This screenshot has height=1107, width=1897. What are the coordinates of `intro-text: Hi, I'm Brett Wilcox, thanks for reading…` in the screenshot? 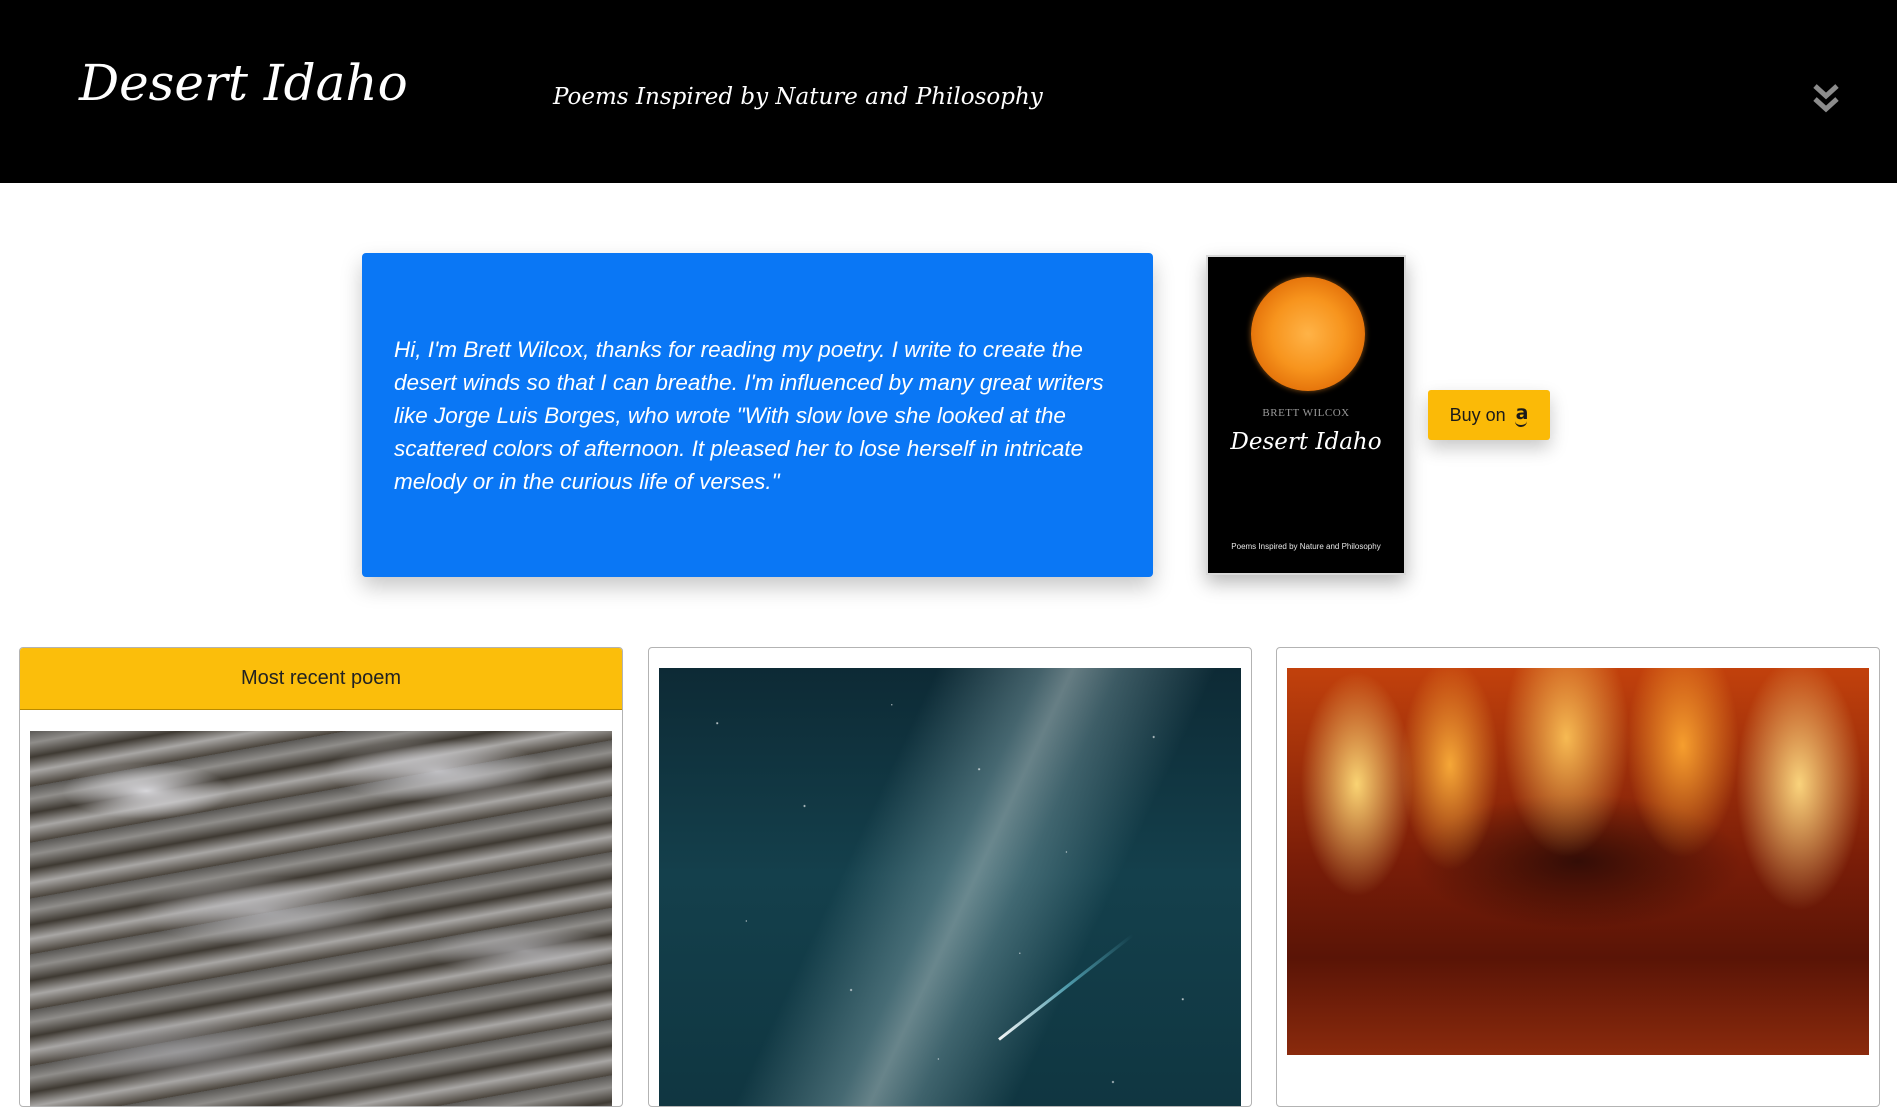 It's located at (749, 415).